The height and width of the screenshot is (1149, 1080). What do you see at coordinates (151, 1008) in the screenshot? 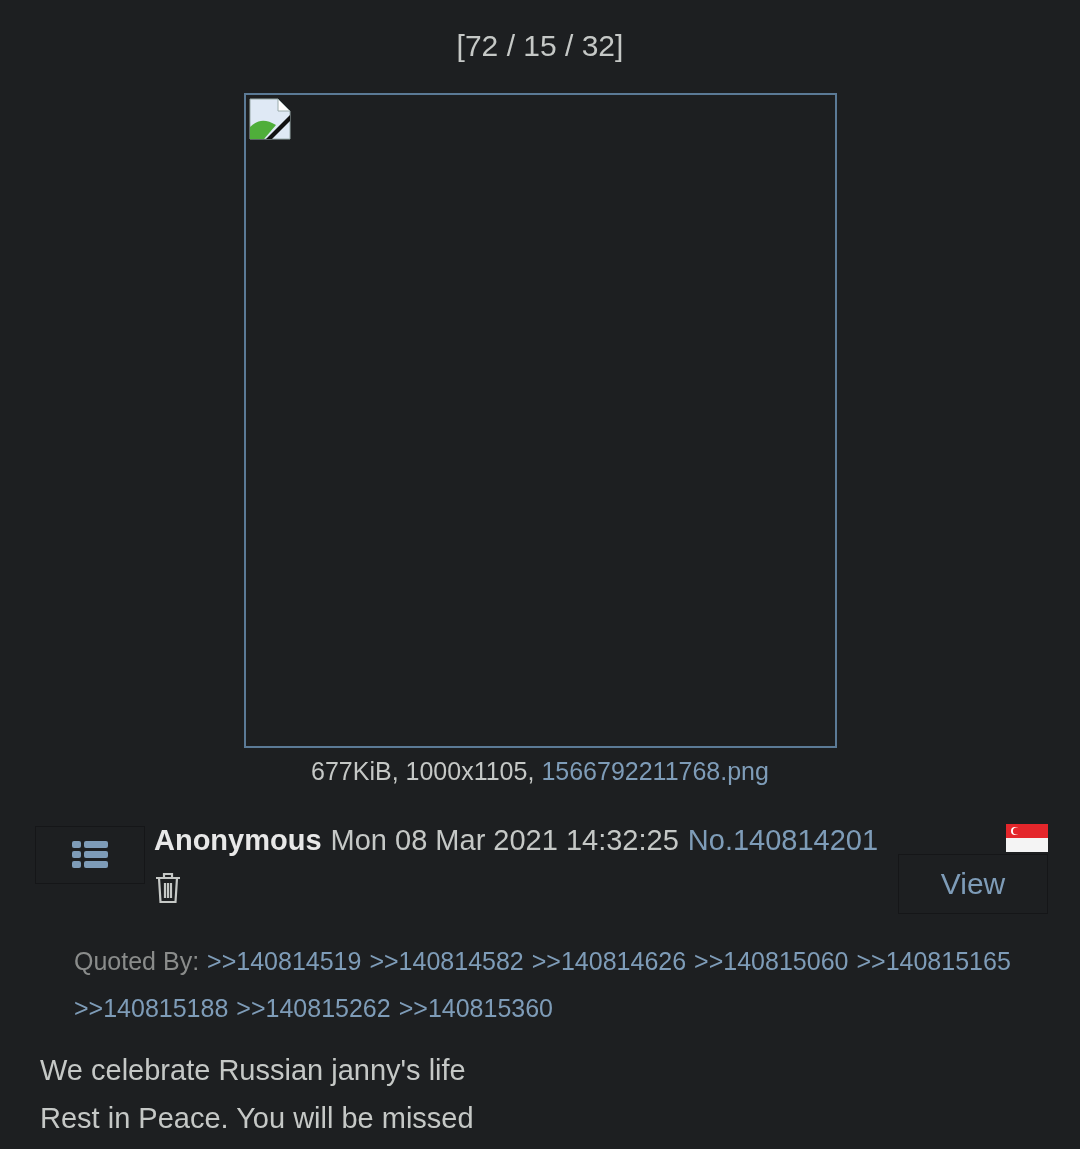
I see `reply-link: >>140815188` at bounding box center [151, 1008].